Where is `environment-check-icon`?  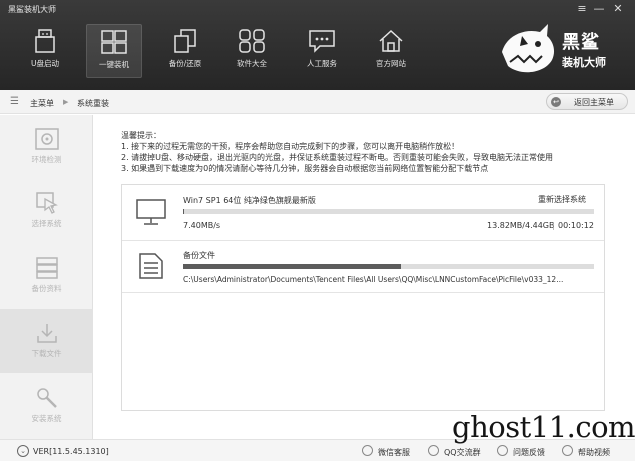 environment-check-icon is located at coordinates (46, 139).